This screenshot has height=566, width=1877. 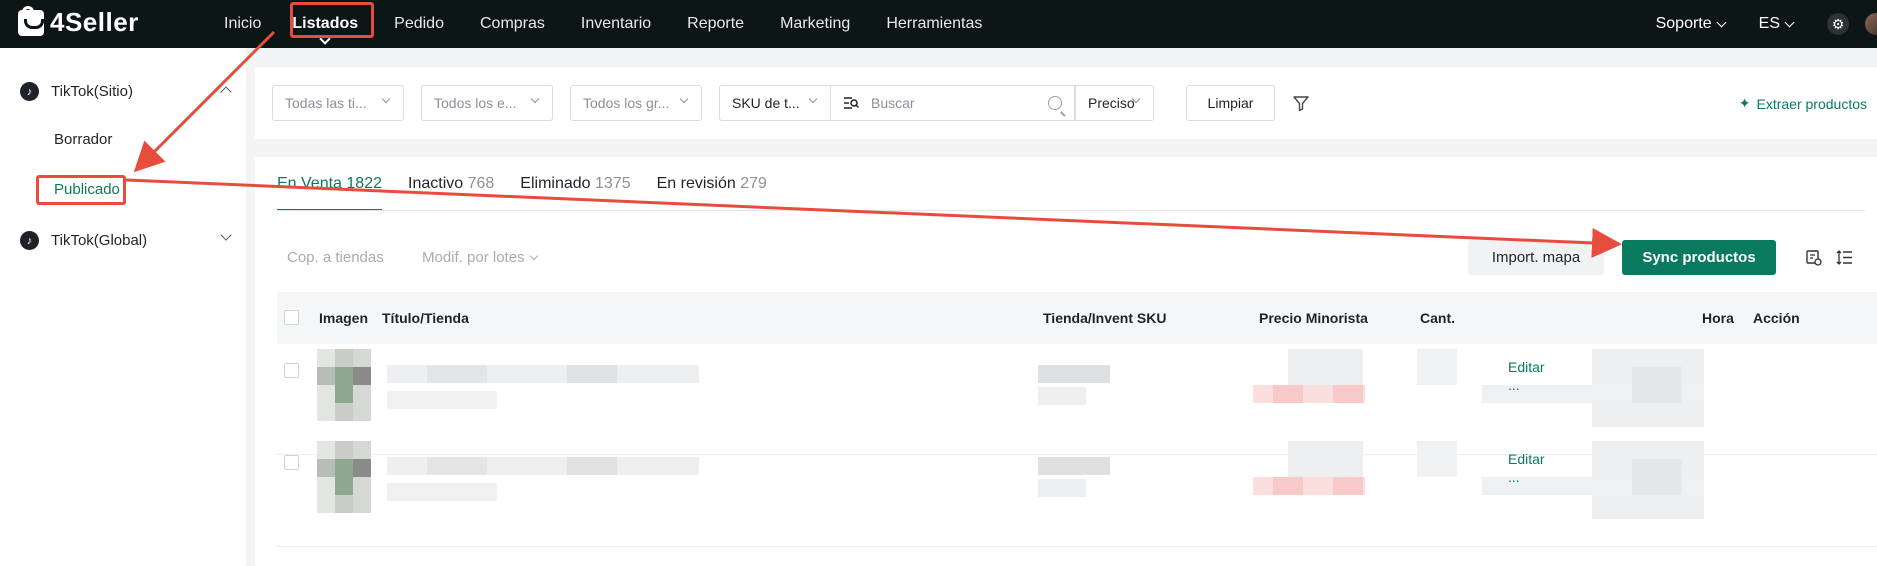 What do you see at coordinates (419, 24) in the screenshot?
I see `nav-pedido: Pedido` at bounding box center [419, 24].